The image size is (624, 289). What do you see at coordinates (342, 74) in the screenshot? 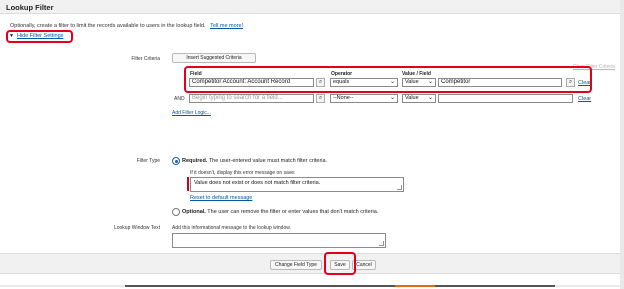
I see `operator-column-header: Operator` at bounding box center [342, 74].